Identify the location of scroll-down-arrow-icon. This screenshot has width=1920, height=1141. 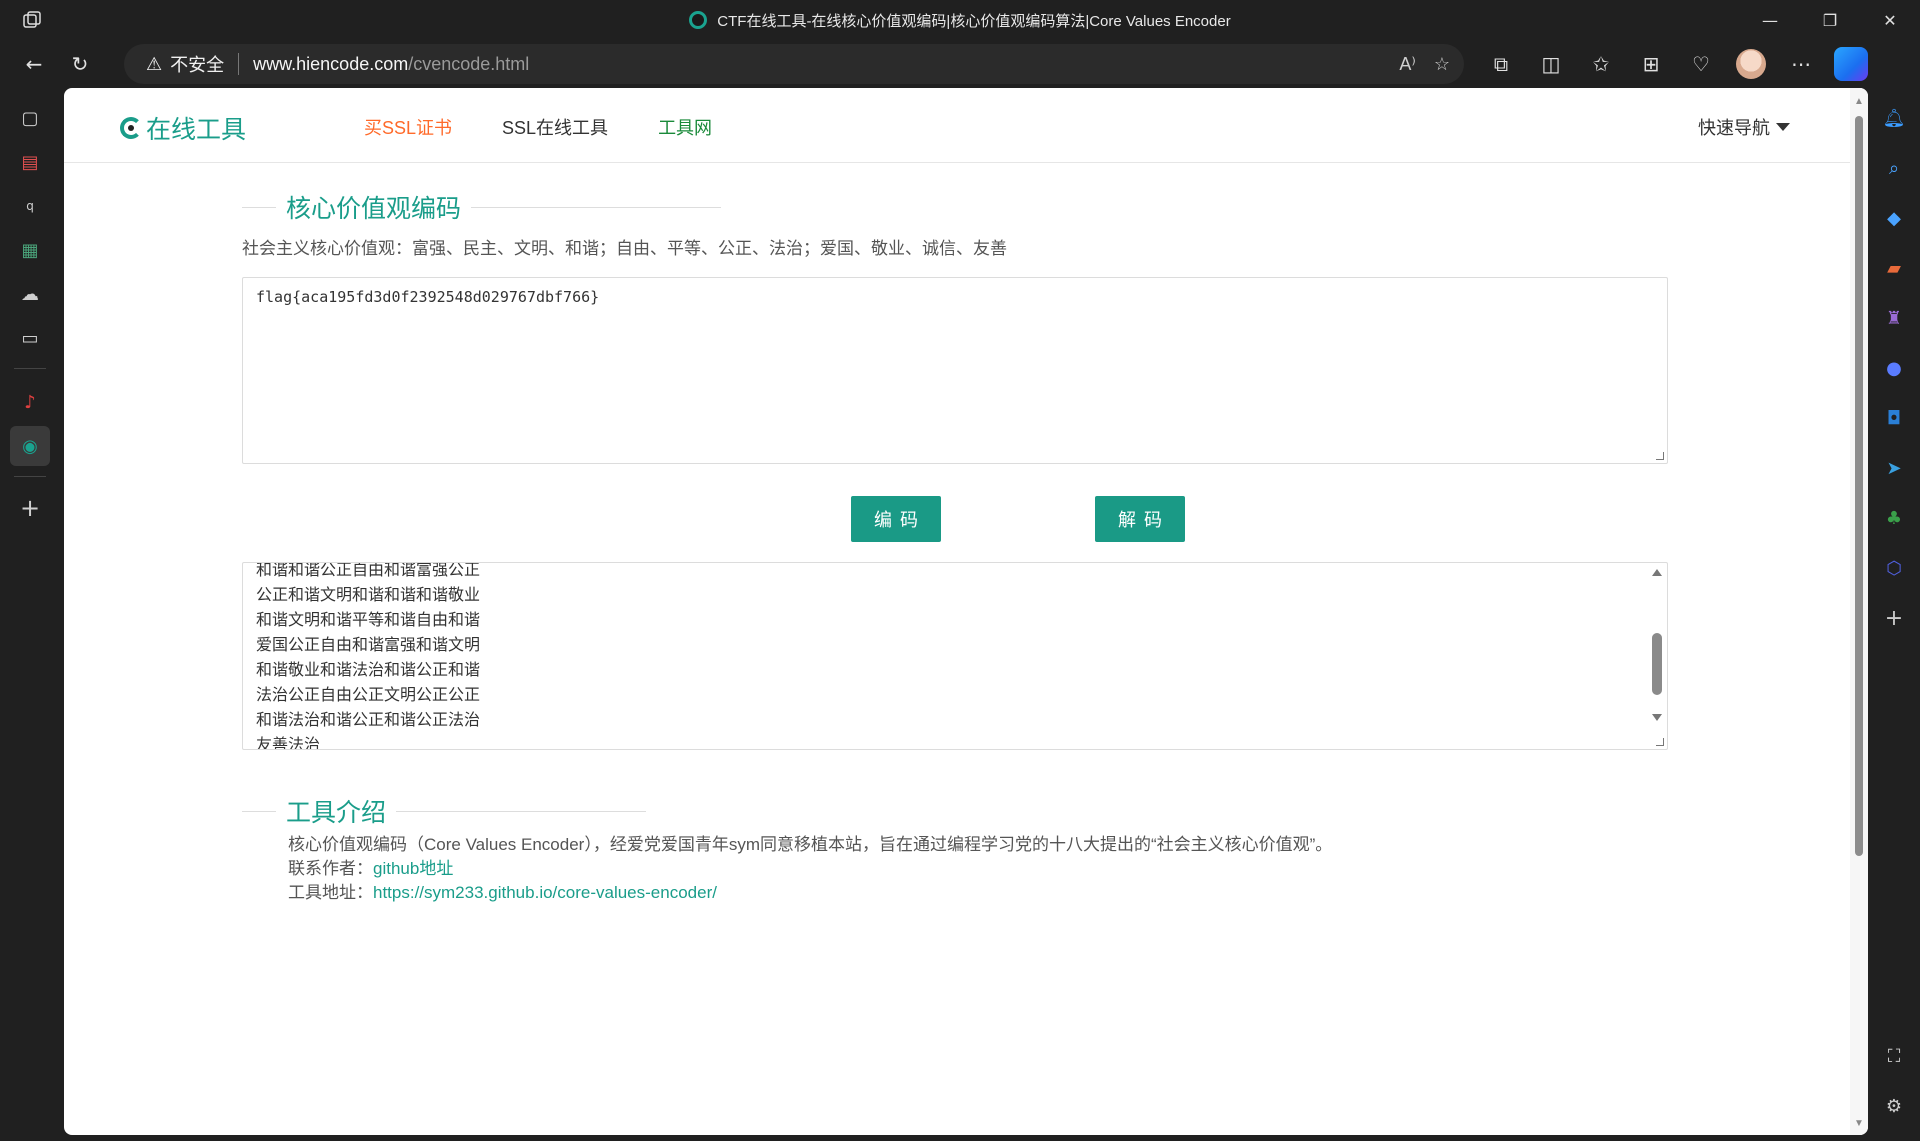
(1657, 717).